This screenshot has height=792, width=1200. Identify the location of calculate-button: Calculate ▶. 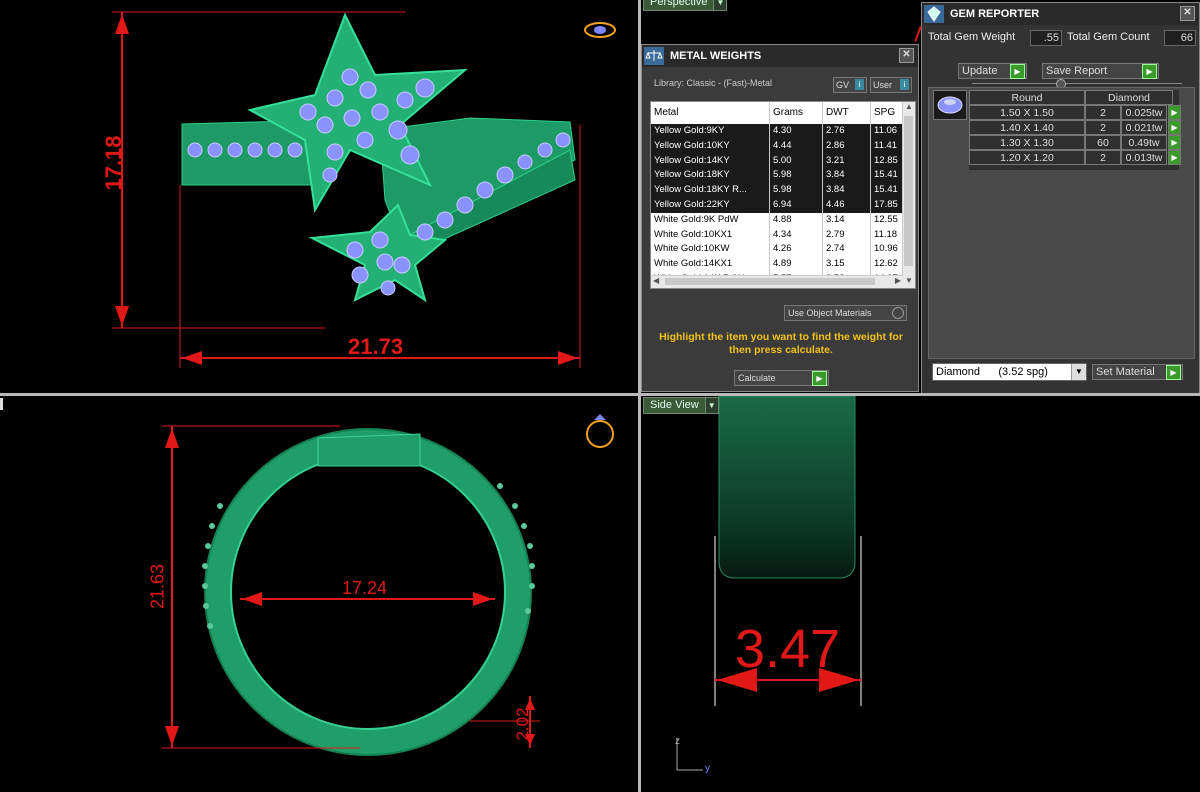
(781, 378).